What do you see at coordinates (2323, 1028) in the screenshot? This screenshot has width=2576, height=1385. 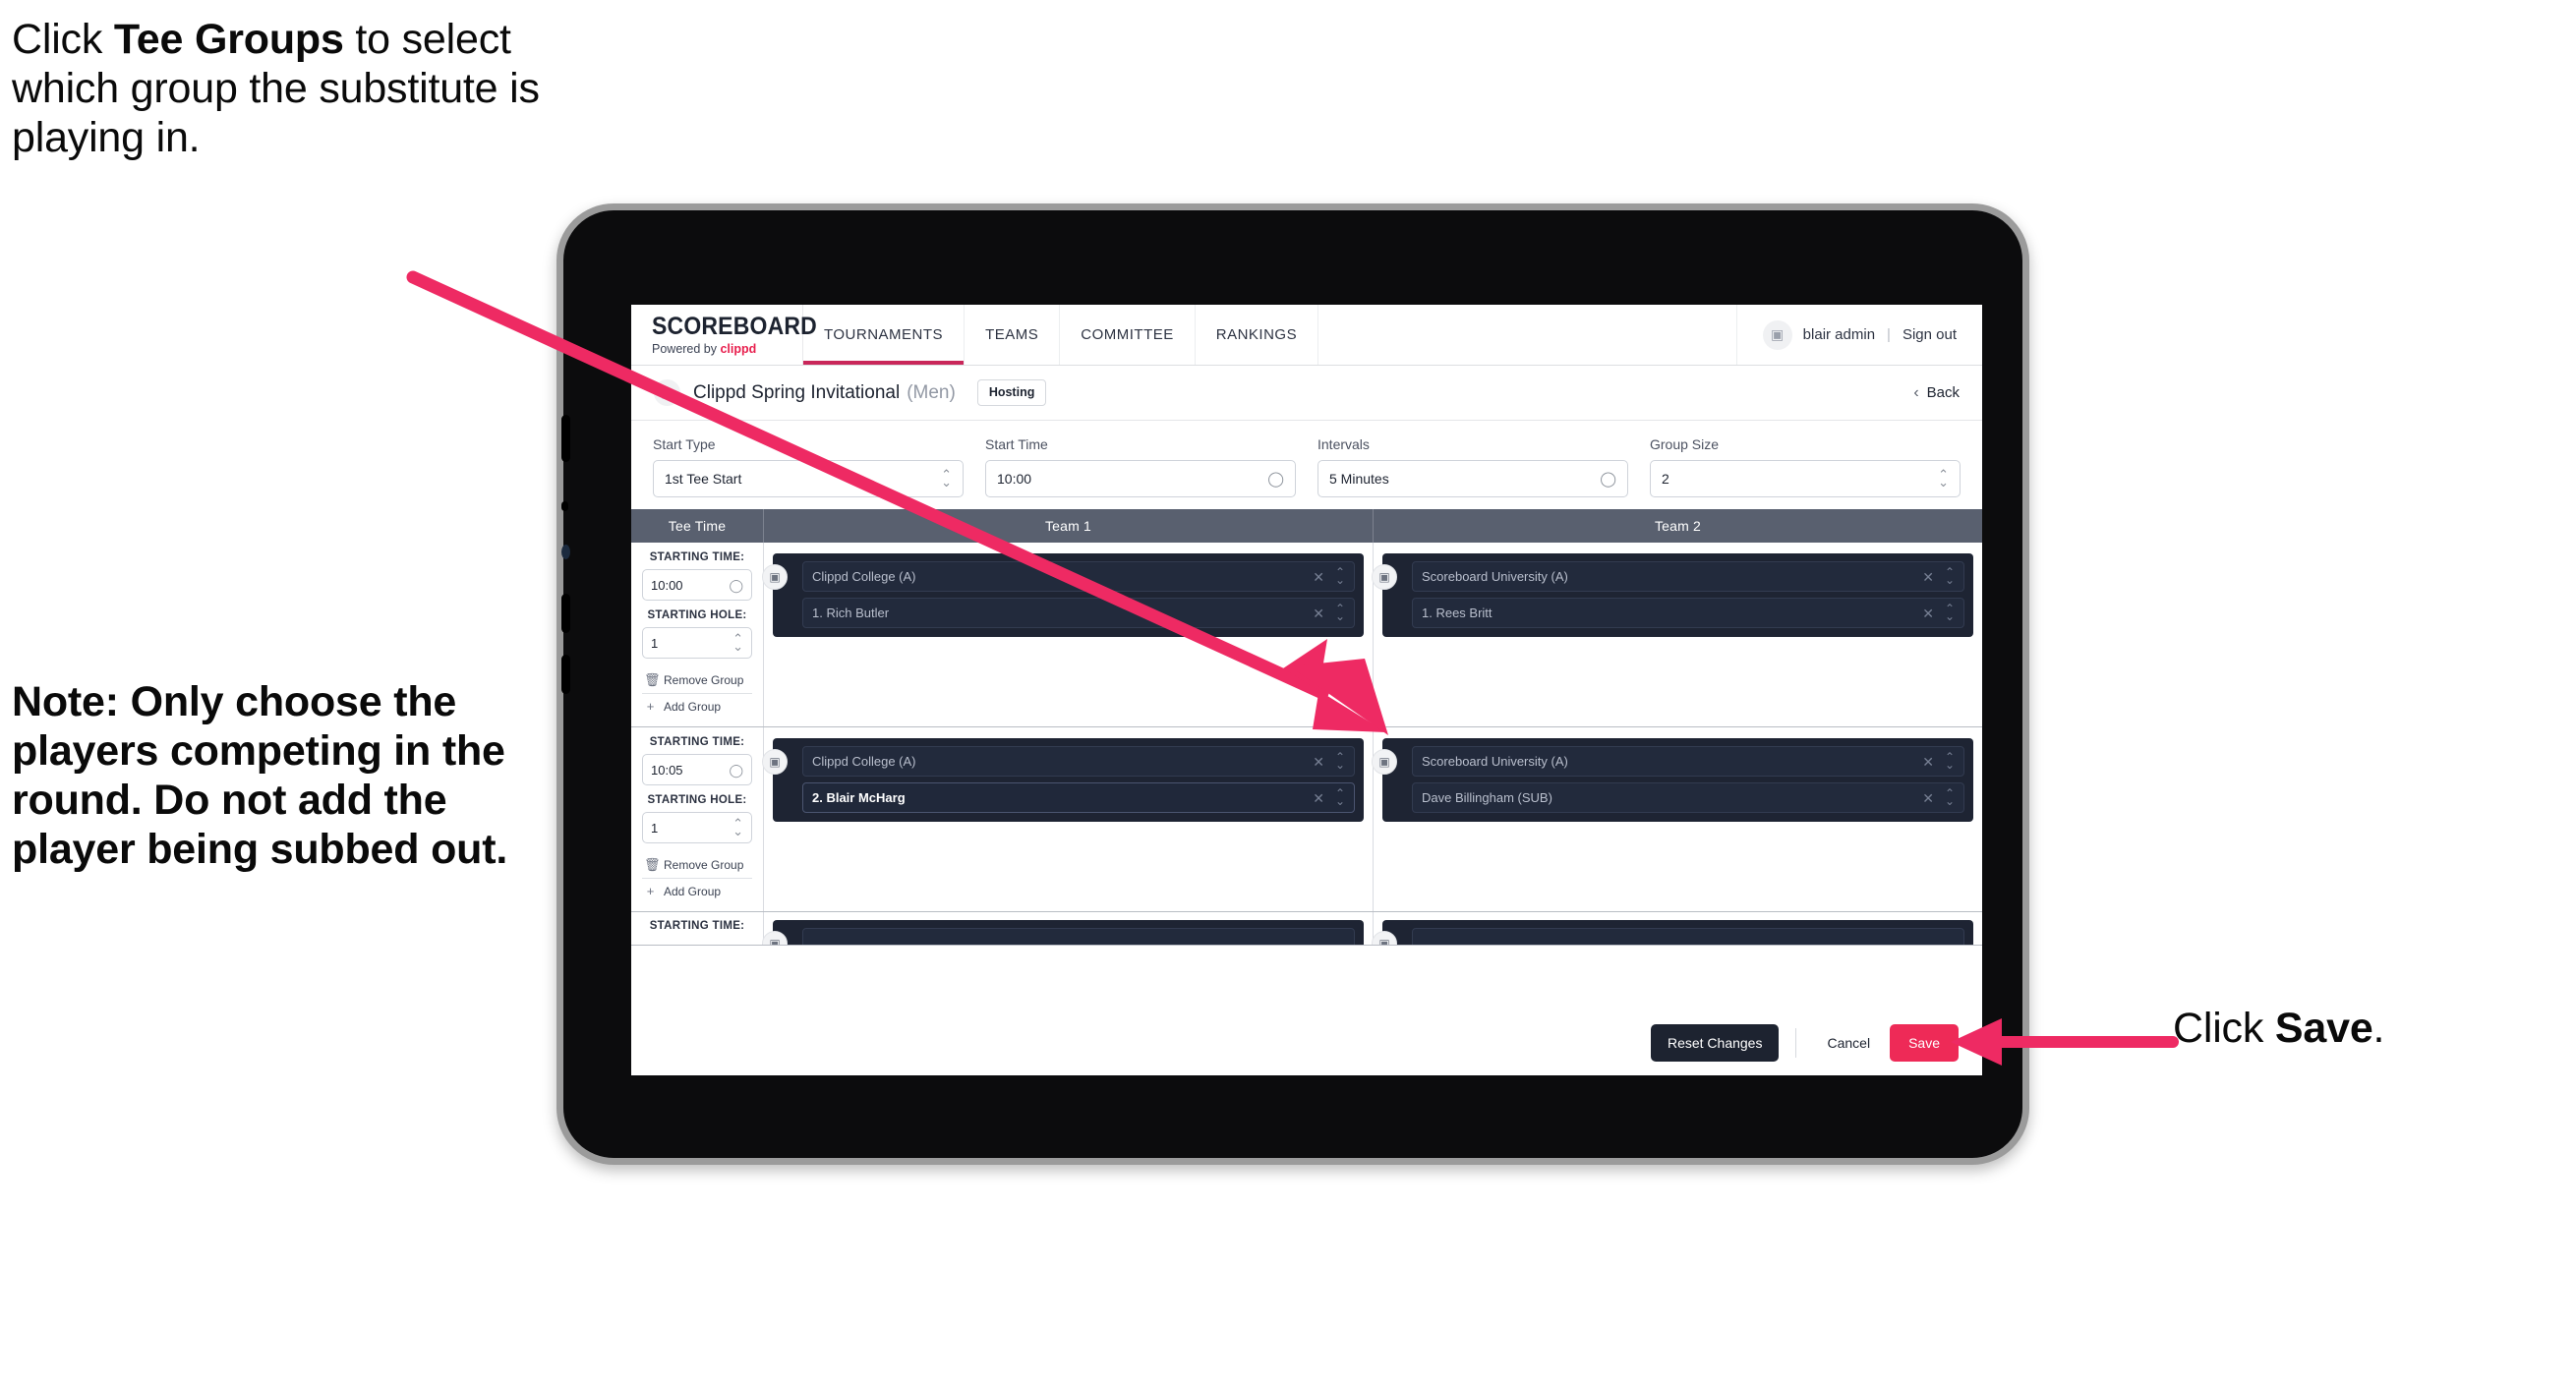 I see `annotation-save-bold: Save` at bounding box center [2323, 1028].